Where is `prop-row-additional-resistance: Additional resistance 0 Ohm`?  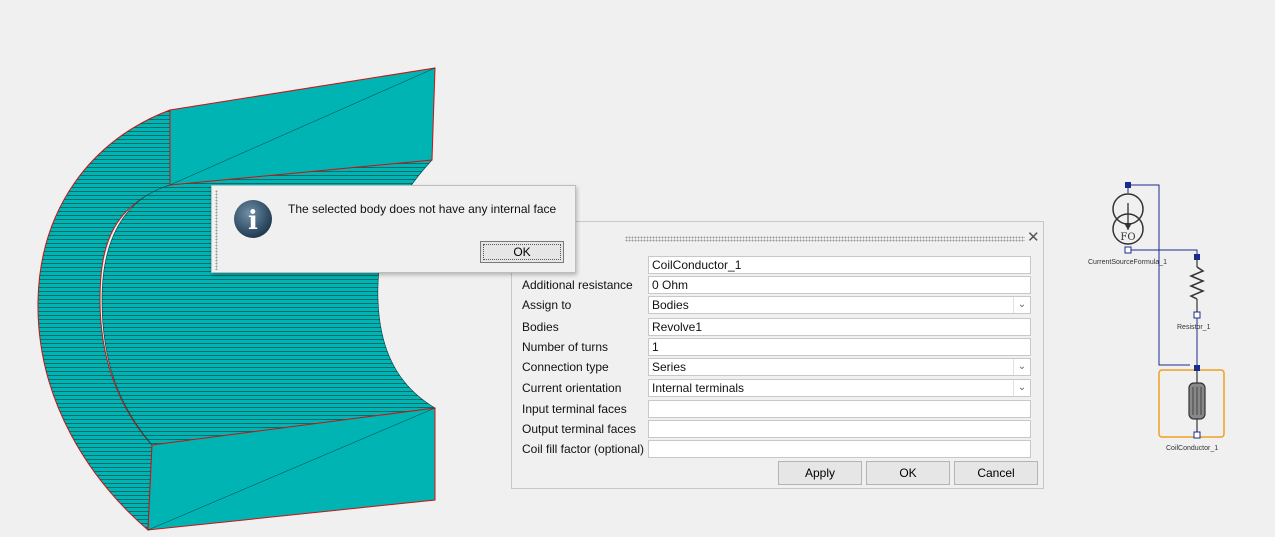
prop-row-additional-resistance: Additional resistance 0 Ohm is located at coordinates (778, 285).